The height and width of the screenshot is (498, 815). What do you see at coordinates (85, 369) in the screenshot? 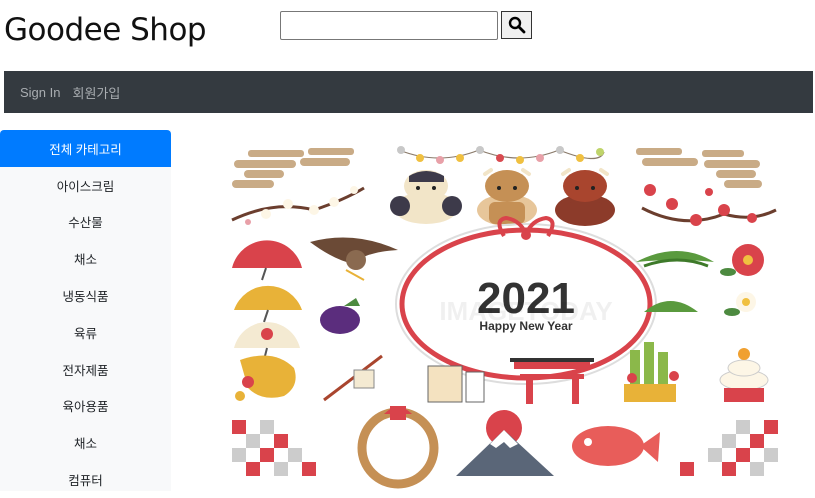
I see `category-item: 전자제품` at bounding box center [85, 369].